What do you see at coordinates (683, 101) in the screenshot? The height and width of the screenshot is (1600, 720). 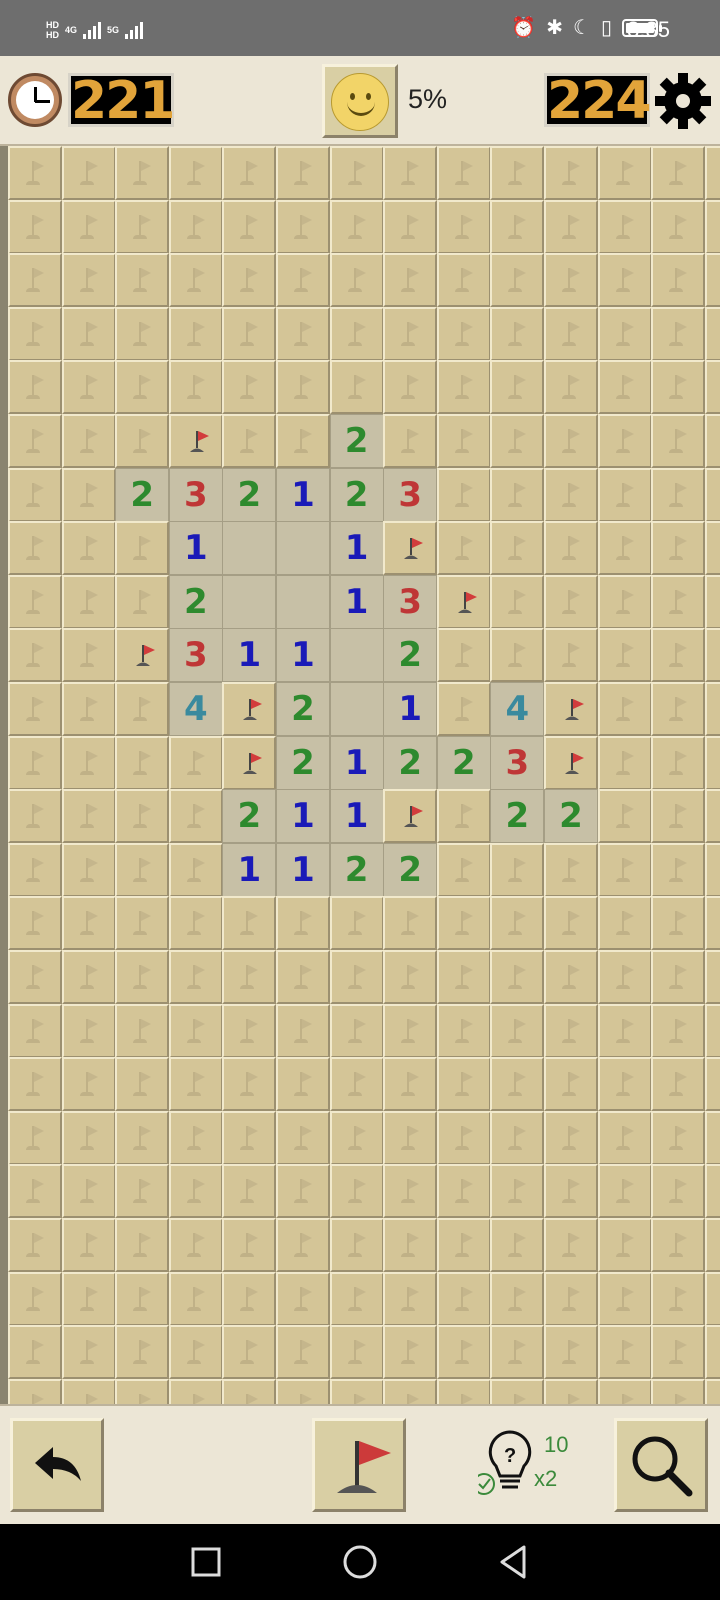 I see `settings-gear-icon` at bounding box center [683, 101].